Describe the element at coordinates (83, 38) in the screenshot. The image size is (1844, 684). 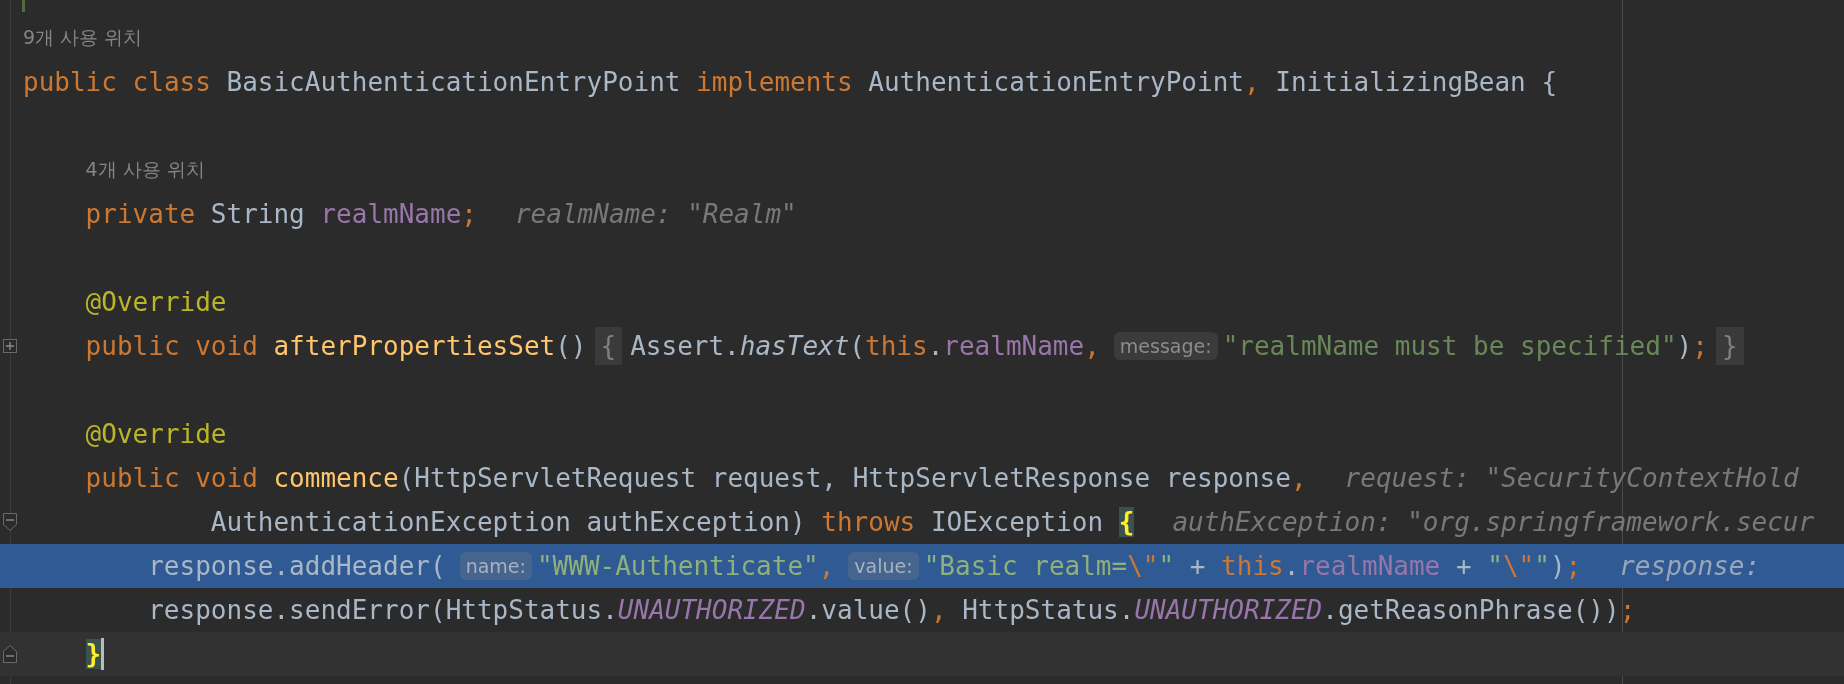
I see `usages-link: 9개 사용 위치` at that location.